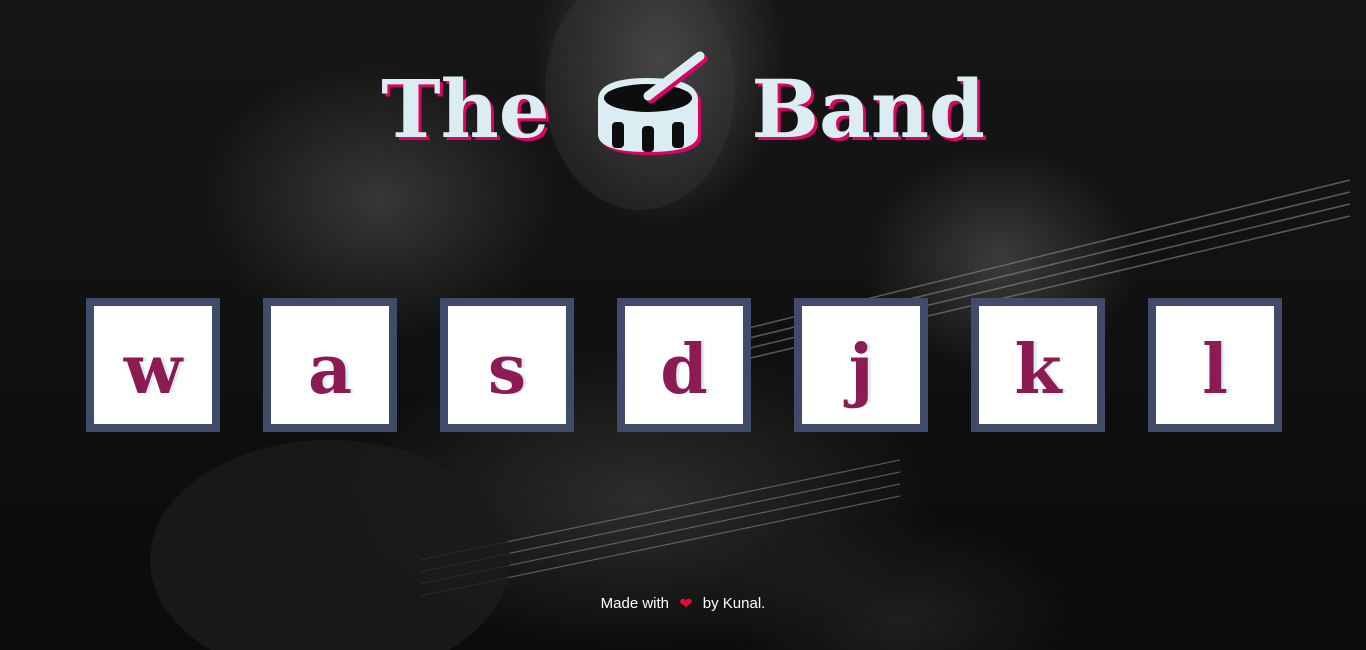  What do you see at coordinates (1038, 370) in the screenshot?
I see `drum-key-label: k` at bounding box center [1038, 370].